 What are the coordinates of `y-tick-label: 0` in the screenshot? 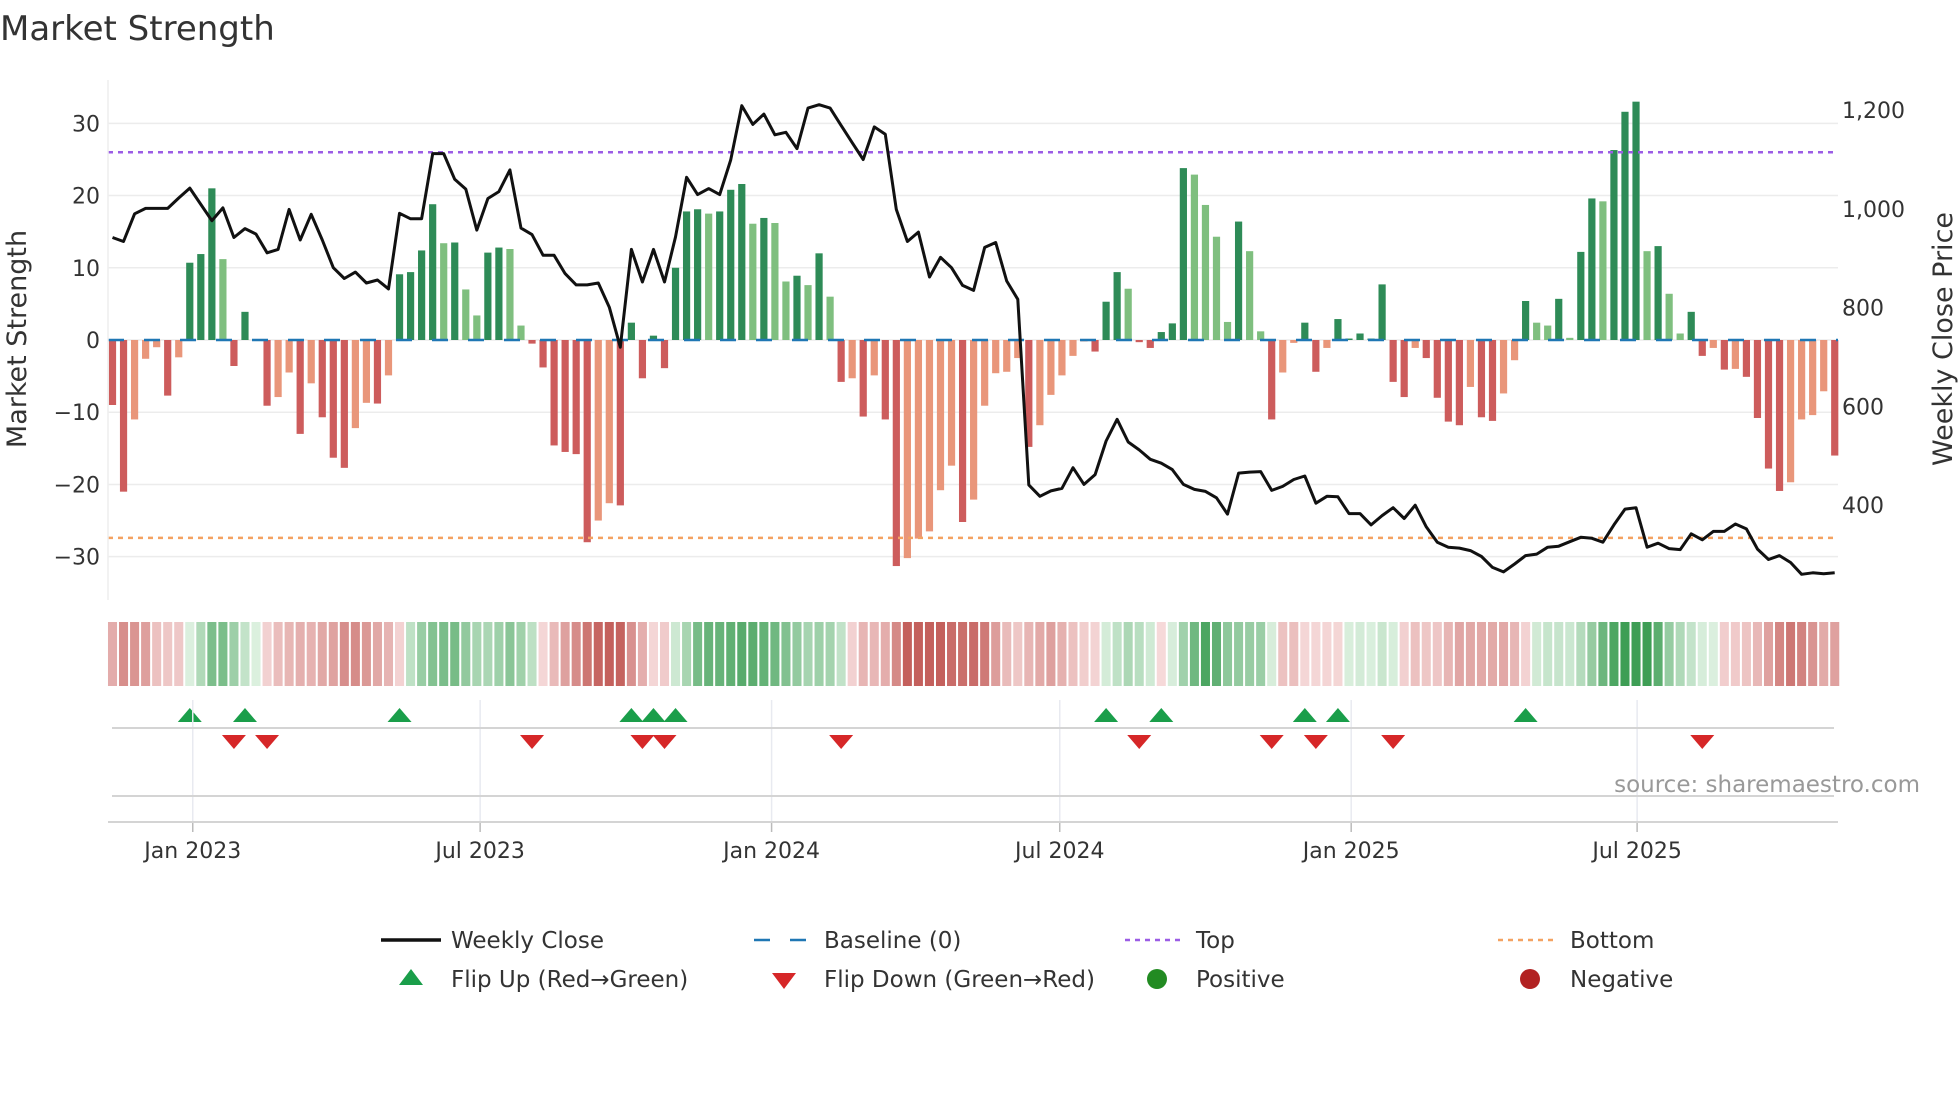 It's located at (93, 341).